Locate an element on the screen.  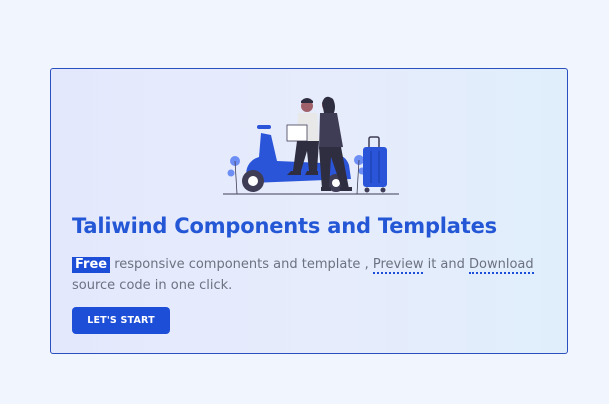
preview-link: Preview is located at coordinates (398, 265).